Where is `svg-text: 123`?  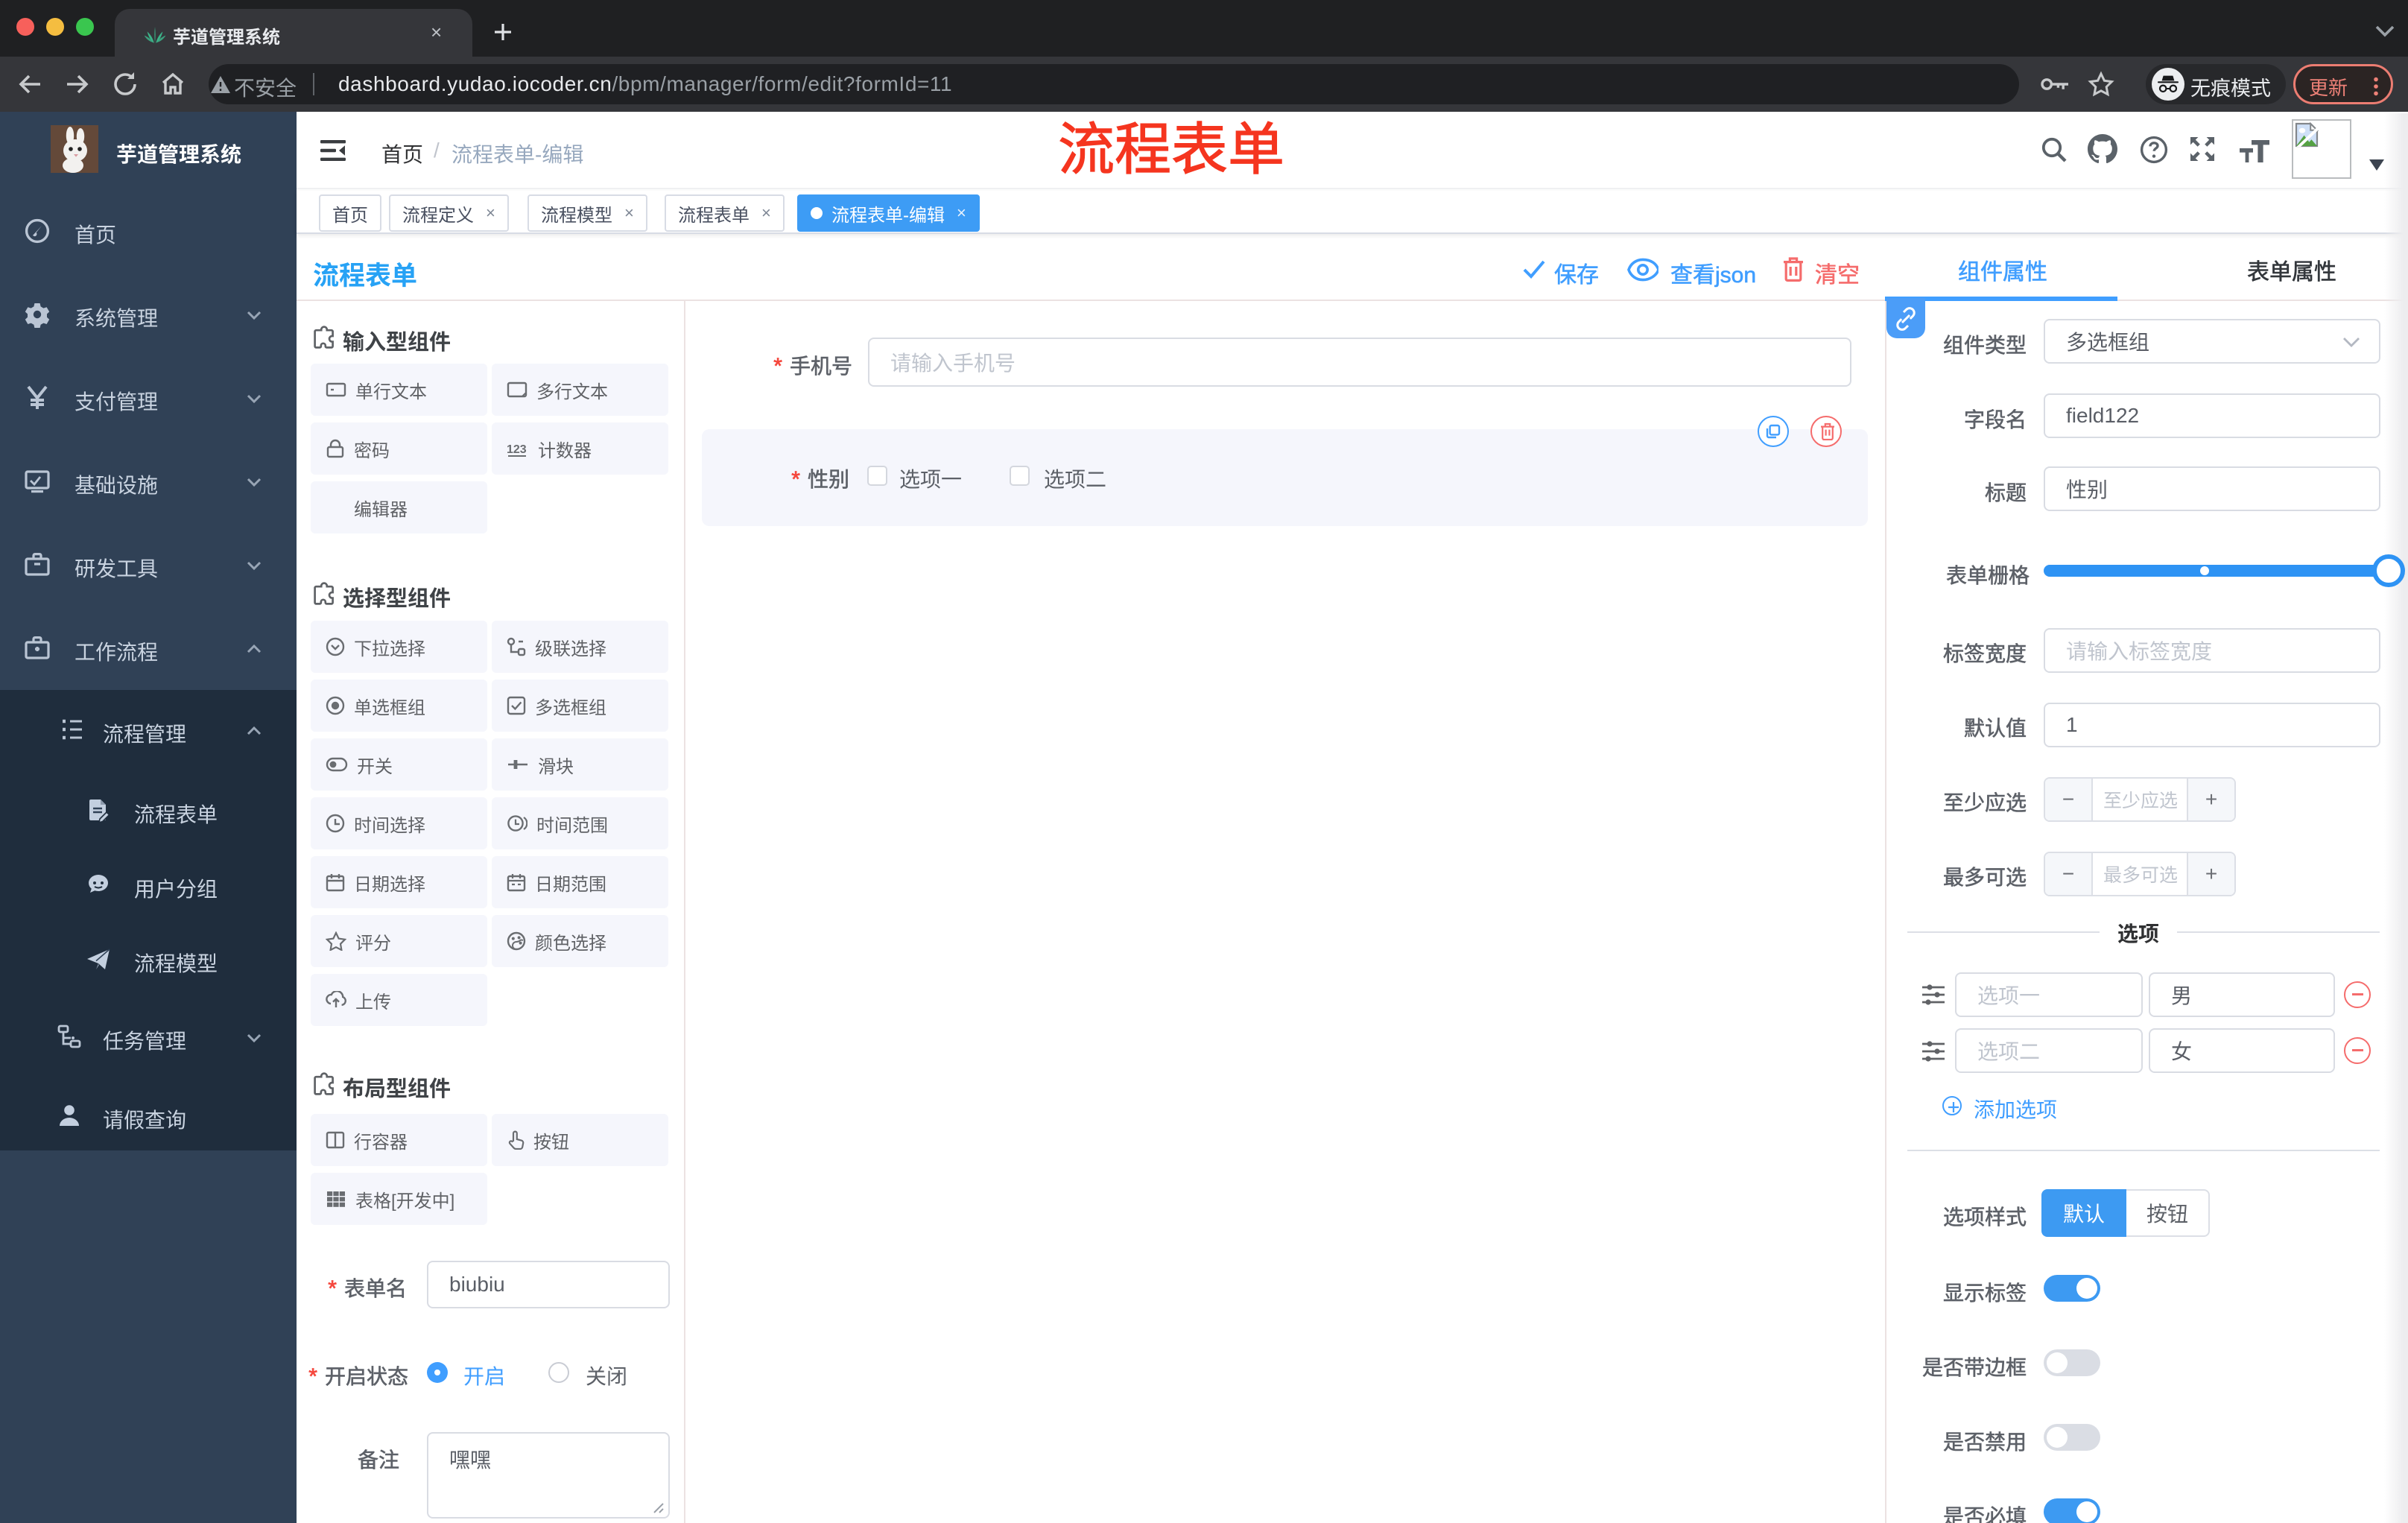
svg-text: 123 is located at coordinates (517, 449).